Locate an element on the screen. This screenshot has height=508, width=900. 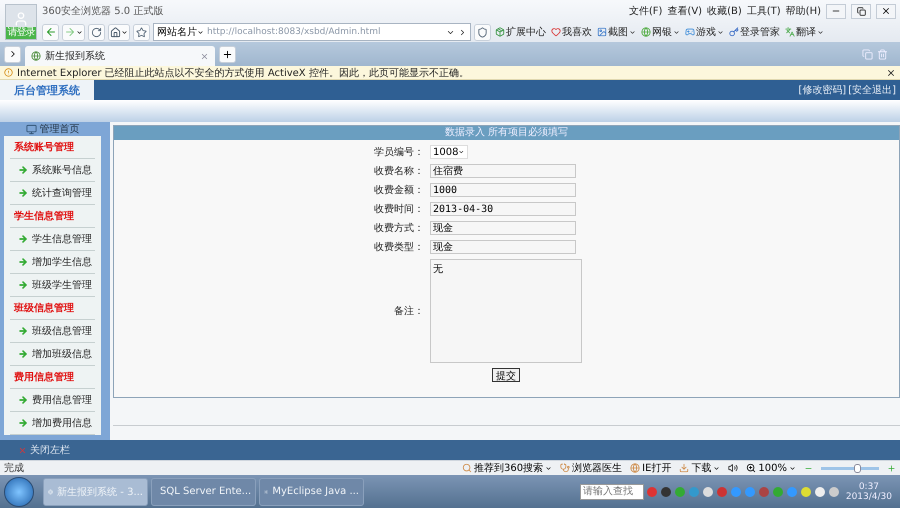
sidebar-item: 系统账号信息 is located at coordinates (52, 170).